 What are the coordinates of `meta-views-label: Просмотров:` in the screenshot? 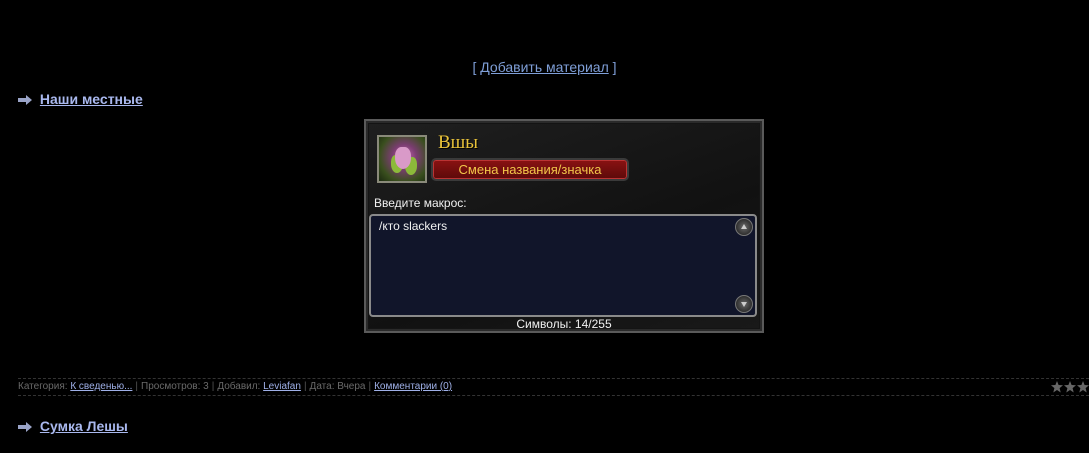 It's located at (171, 386).